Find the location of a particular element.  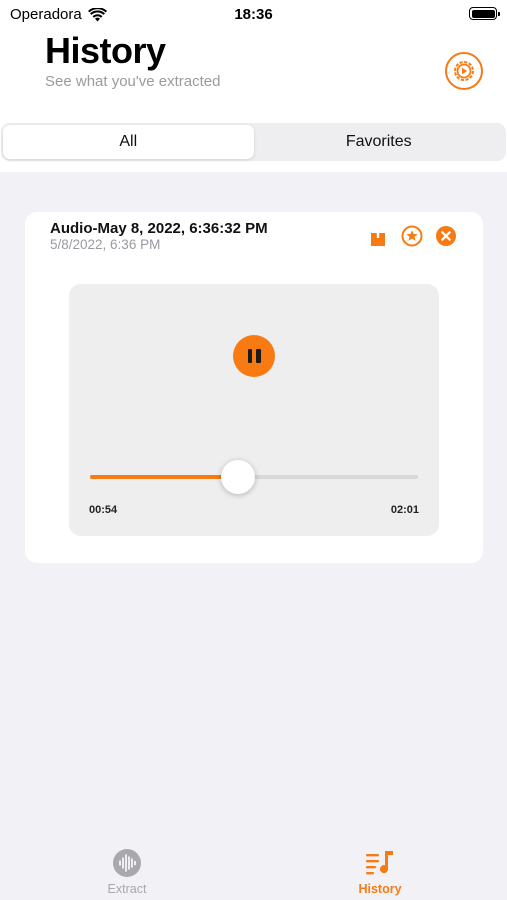

star-circle-icon is located at coordinates (412, 236).